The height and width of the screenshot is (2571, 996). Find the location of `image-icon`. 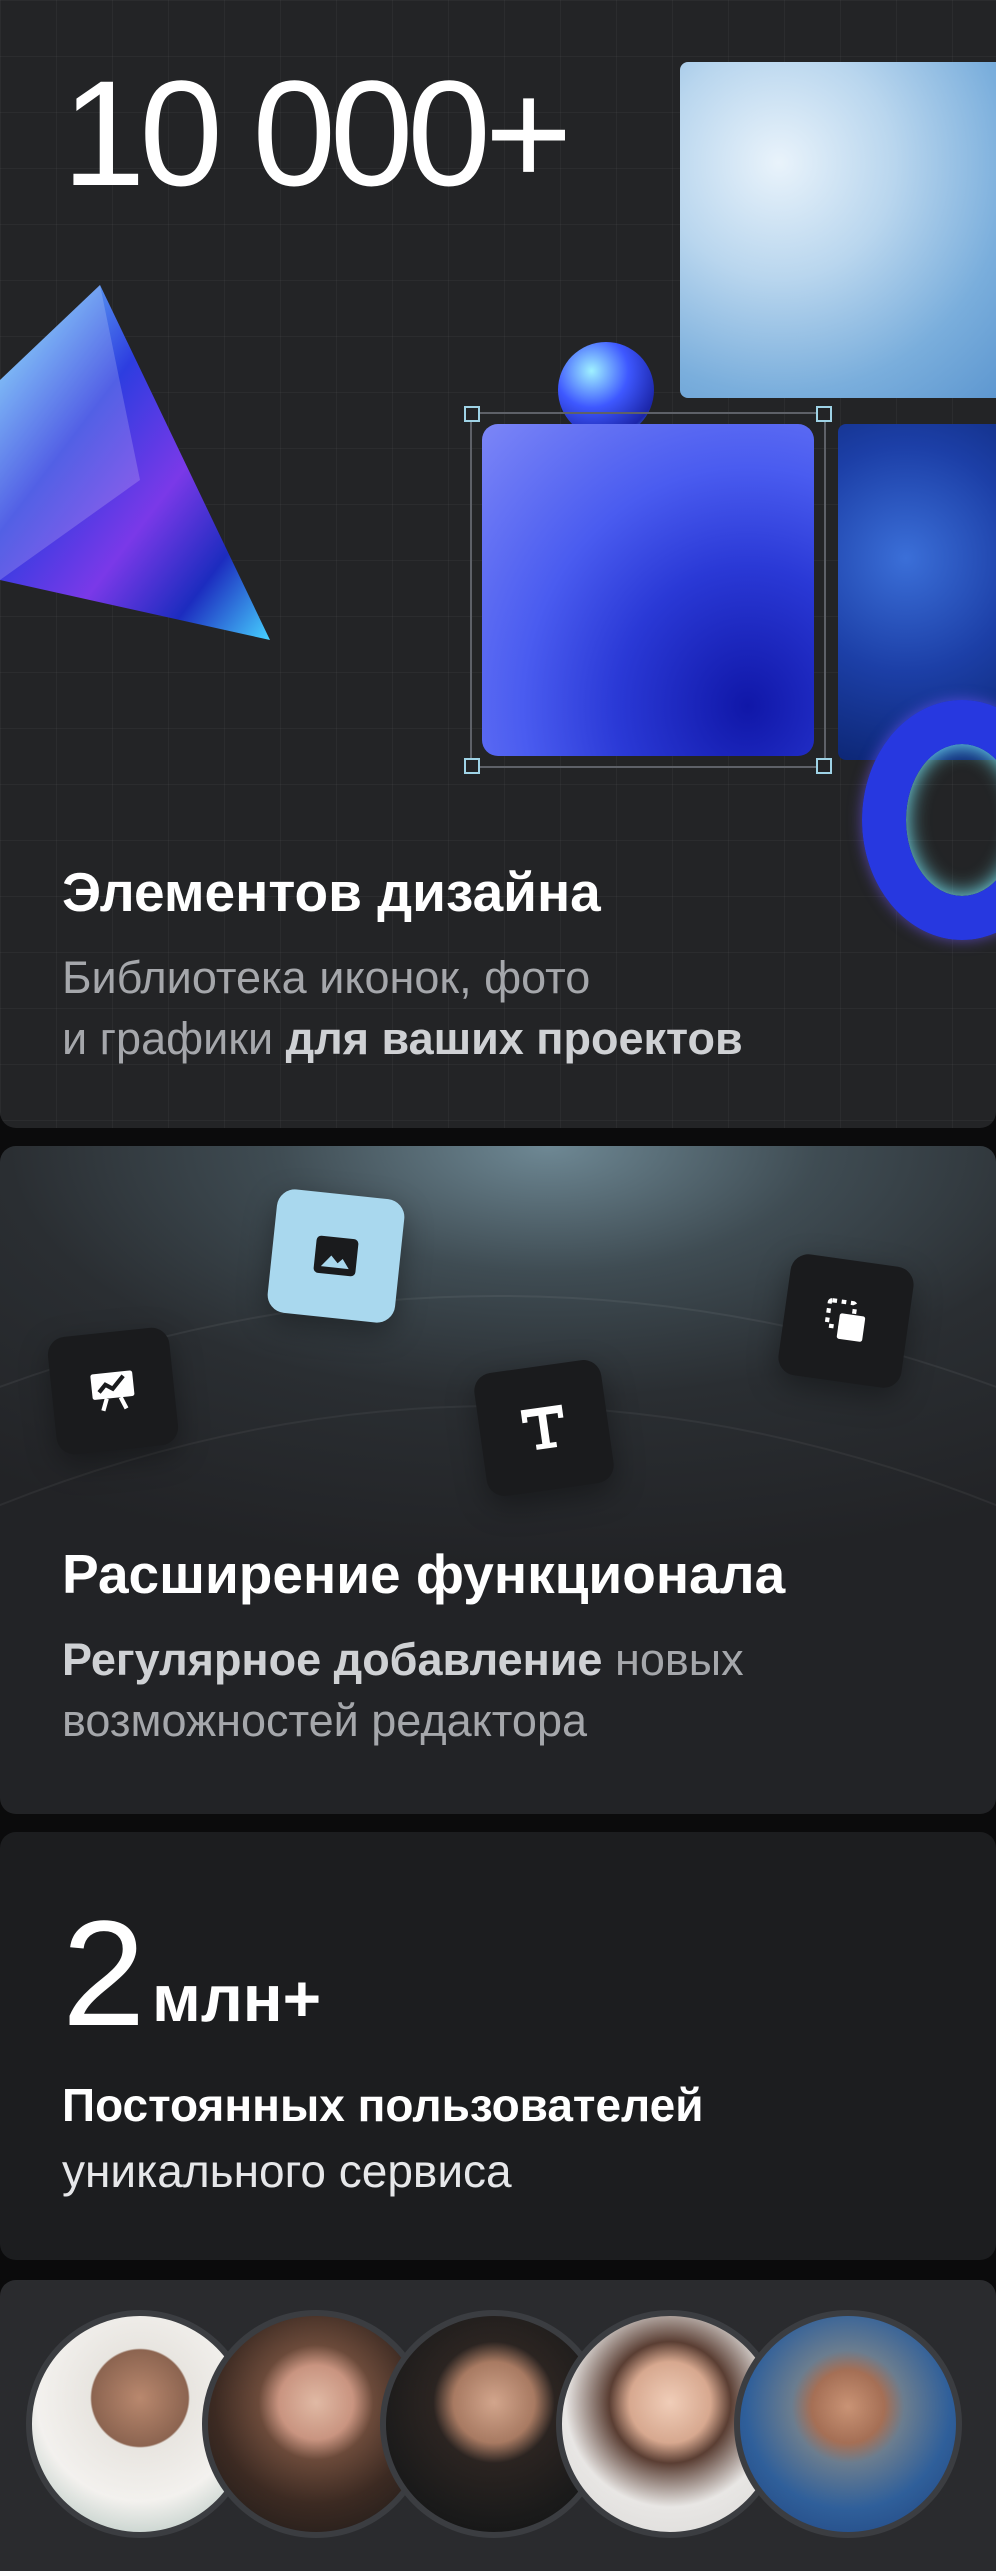

image-icon is located at coordinates (336, 1256).